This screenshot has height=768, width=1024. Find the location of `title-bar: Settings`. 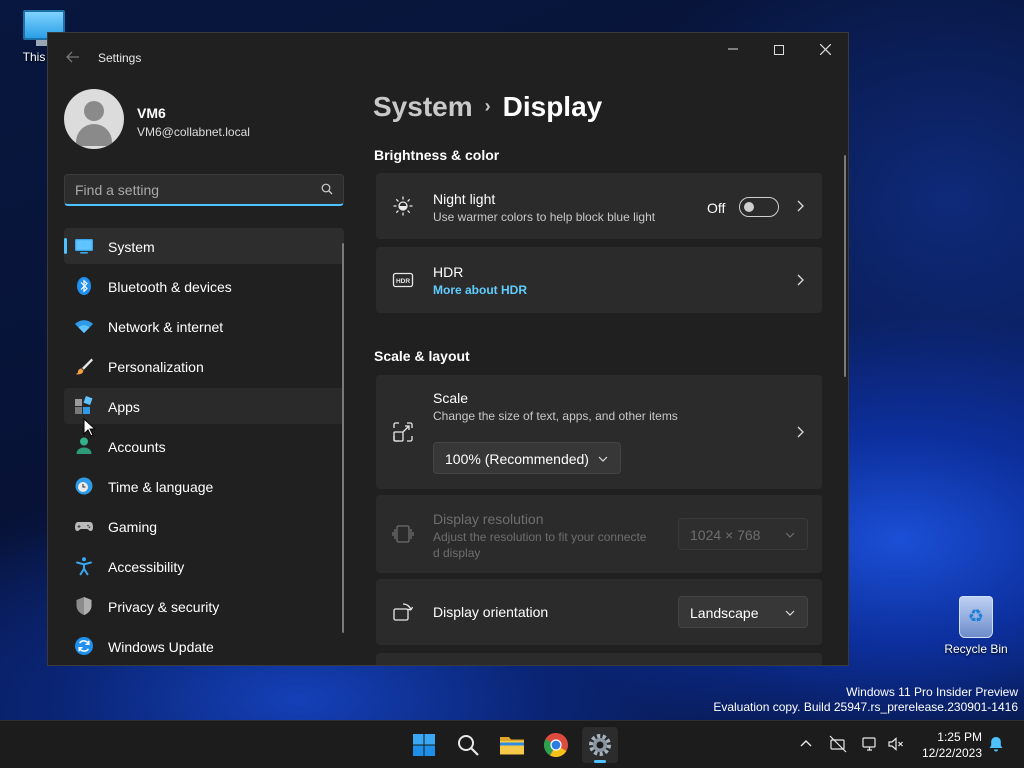

title-bar: Settings is located at coordinates (448, 58).